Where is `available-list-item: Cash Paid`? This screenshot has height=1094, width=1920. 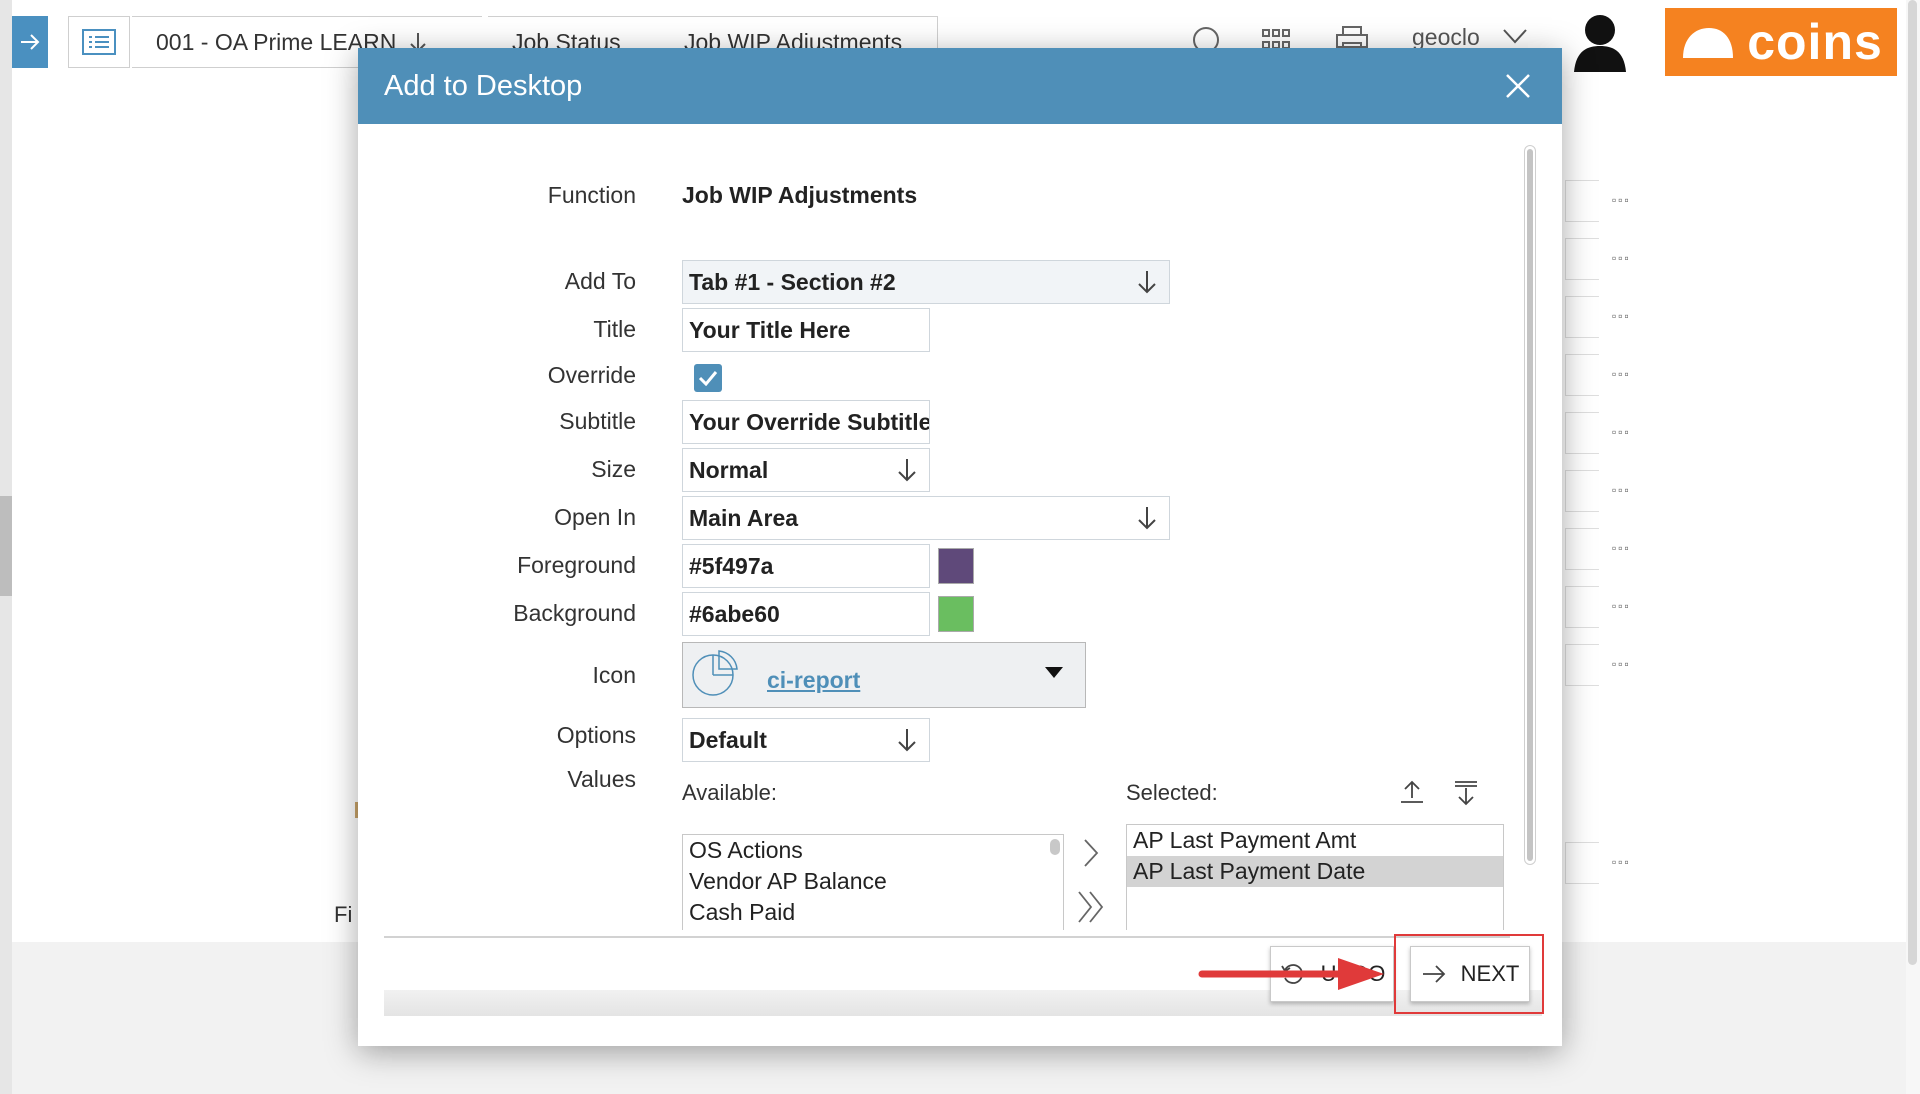 available-list-item: Cash Paid is located at coordinates (873, 912).